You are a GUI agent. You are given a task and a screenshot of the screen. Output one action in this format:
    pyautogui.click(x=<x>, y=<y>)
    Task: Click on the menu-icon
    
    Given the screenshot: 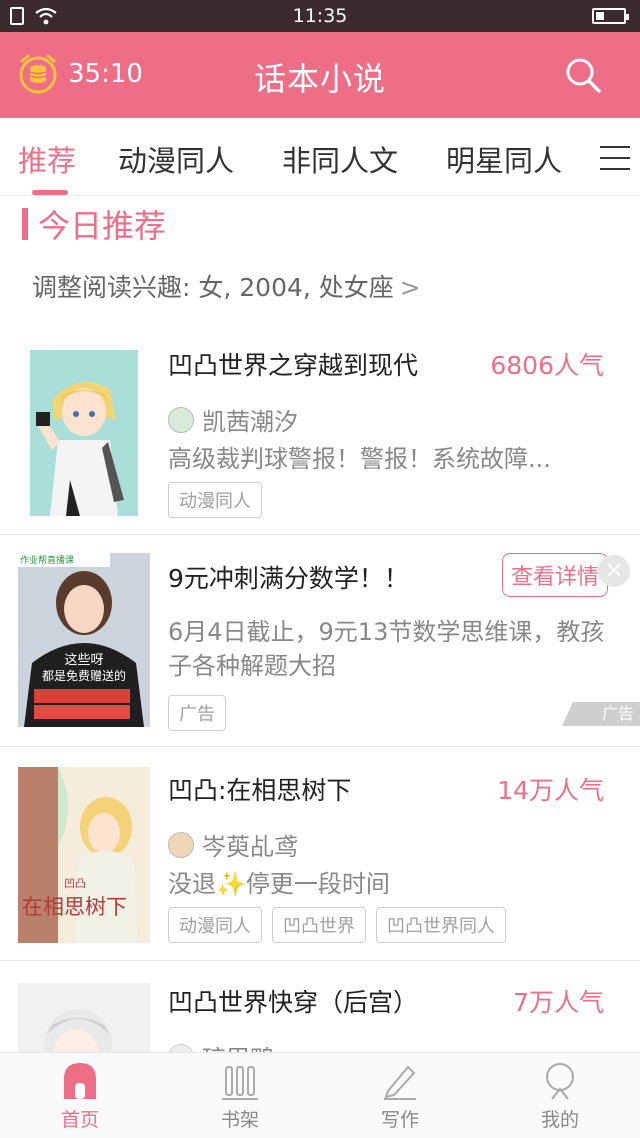 What is the action you would take?
    pyautogui.click(x=615, y=158)
    